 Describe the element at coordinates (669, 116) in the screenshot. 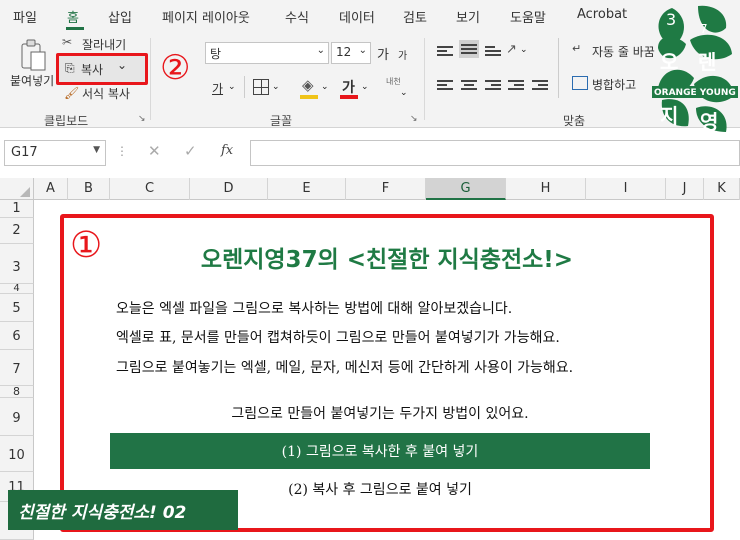

I see `logo-char-ji: 지` at that location.